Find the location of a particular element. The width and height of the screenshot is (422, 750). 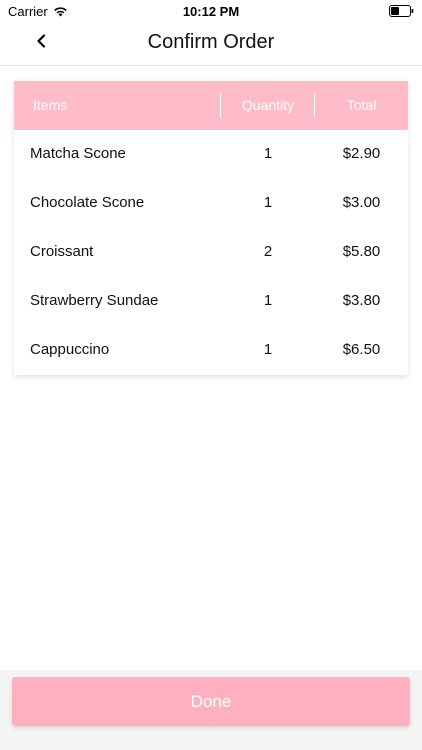

item-total: $3.80 is located at coordinates (361, 300).